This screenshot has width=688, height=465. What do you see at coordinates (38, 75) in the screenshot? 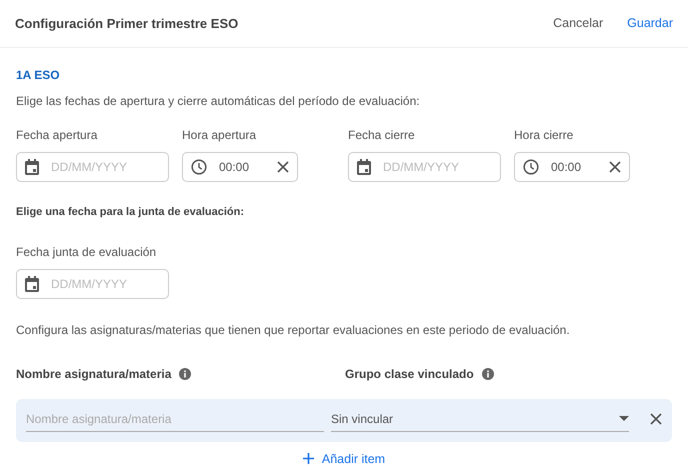
I see `group-name: 1A ESO` at bounding box center [38, 75].